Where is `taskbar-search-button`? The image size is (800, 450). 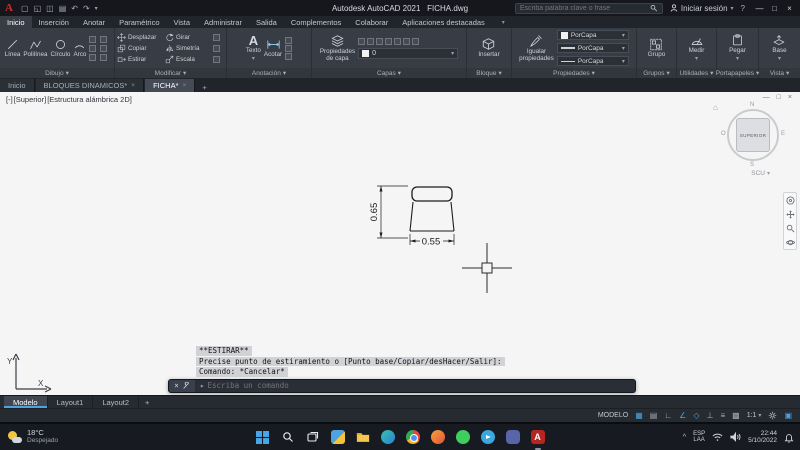 taskbar-search-button is located at coordinates (287, 437).